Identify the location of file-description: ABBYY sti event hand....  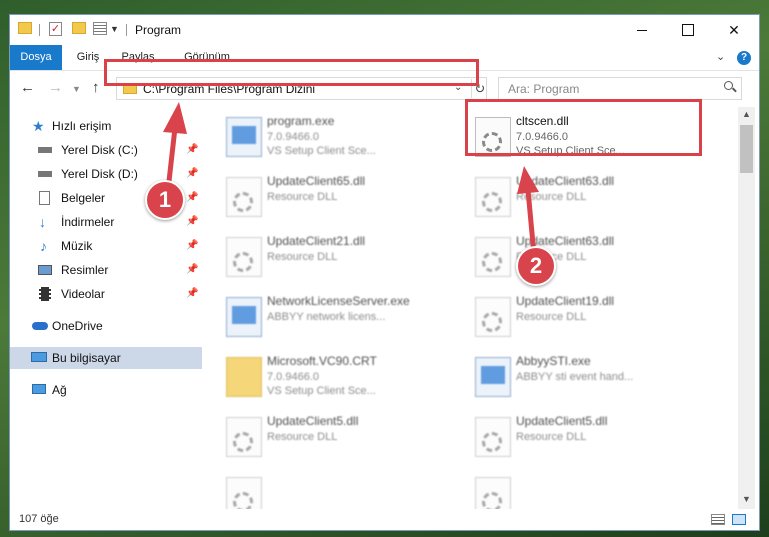
(575, 377).